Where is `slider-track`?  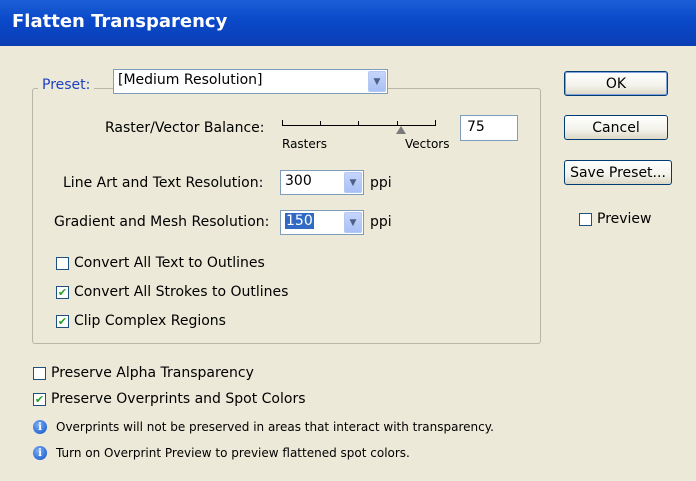 slider-track is located at coordinates (359, 125).